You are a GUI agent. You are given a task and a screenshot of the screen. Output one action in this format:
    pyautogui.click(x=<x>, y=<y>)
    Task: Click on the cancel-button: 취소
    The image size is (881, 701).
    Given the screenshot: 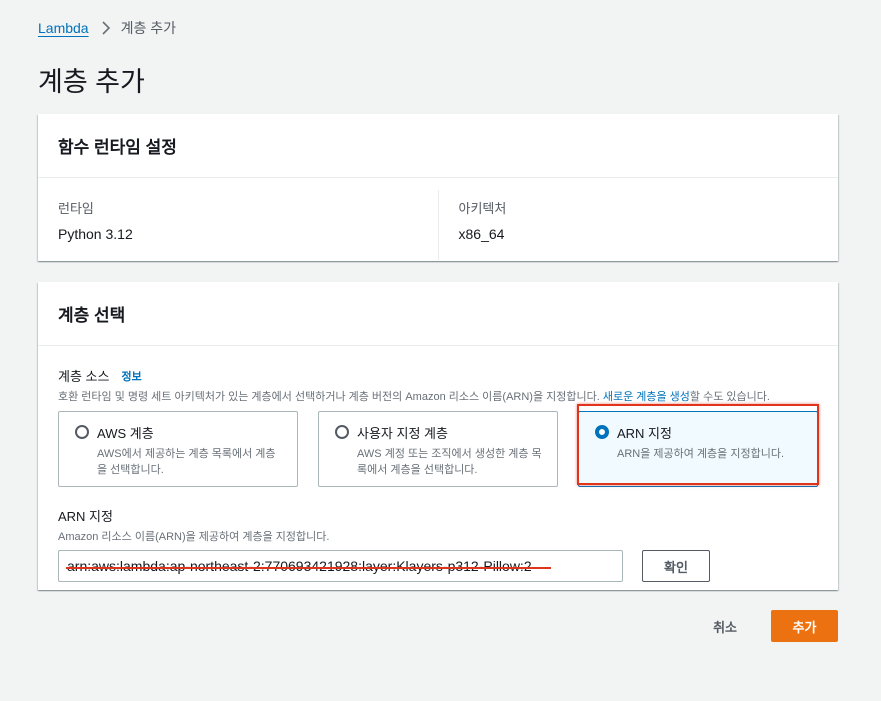 What is the action you would take?
    pyautogui.click(x=725, y=626)
    